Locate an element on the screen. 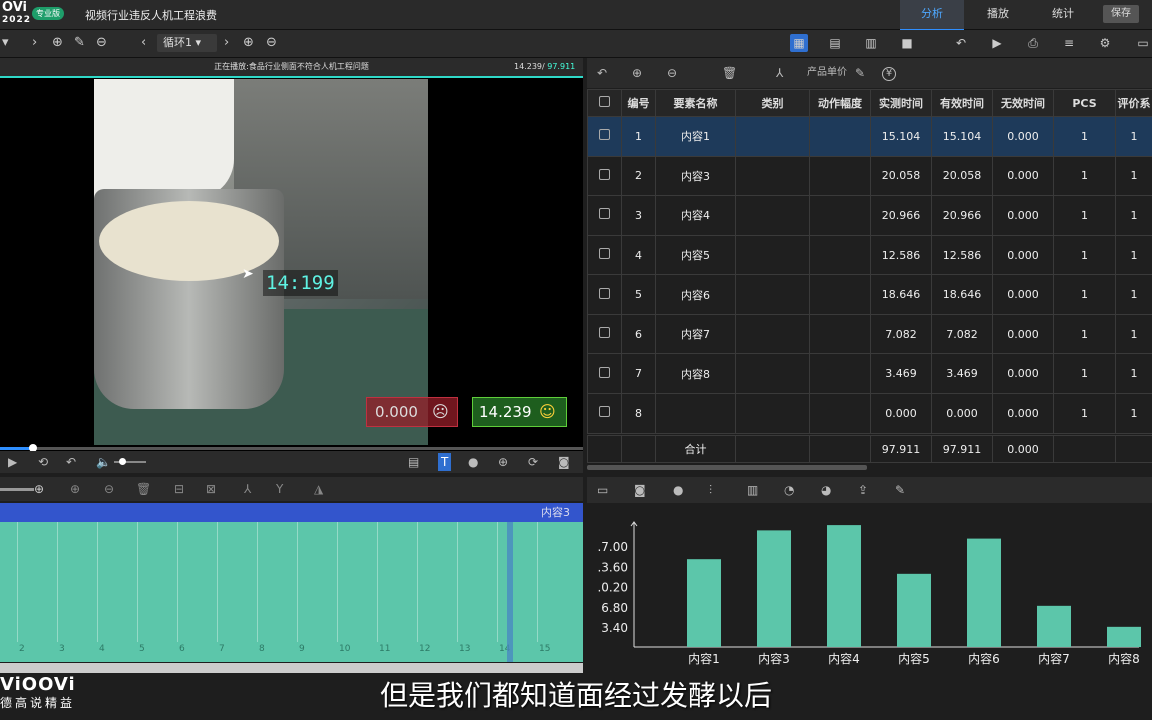 This screenshot has height=720, width=1152. select-all-checkbox is located at coordinates (604, 103).